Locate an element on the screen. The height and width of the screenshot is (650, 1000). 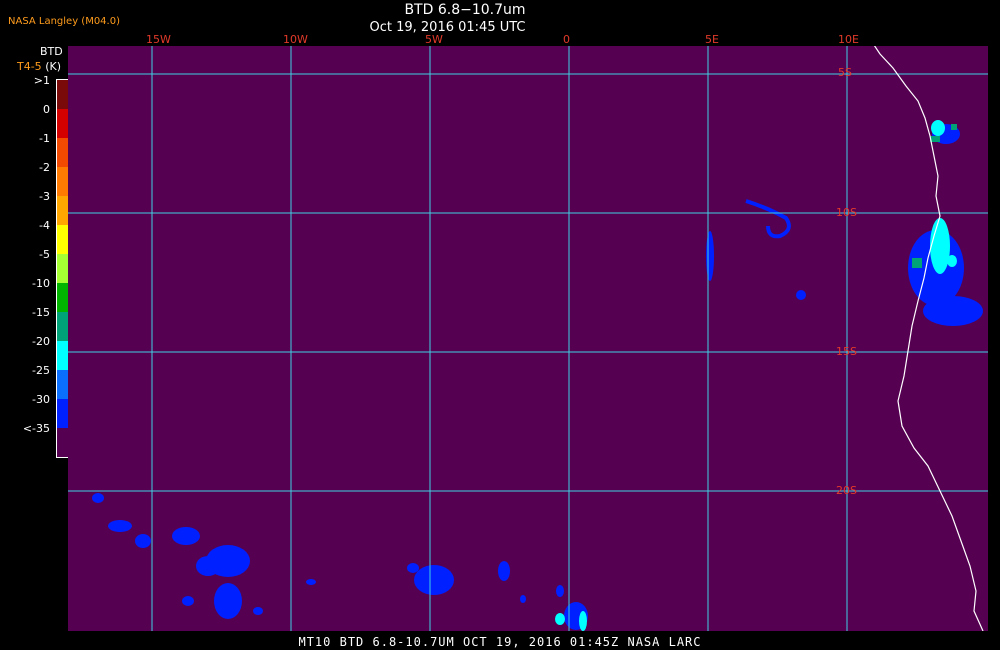
legend-units-value: (K) is located at coordinates (53, 66).